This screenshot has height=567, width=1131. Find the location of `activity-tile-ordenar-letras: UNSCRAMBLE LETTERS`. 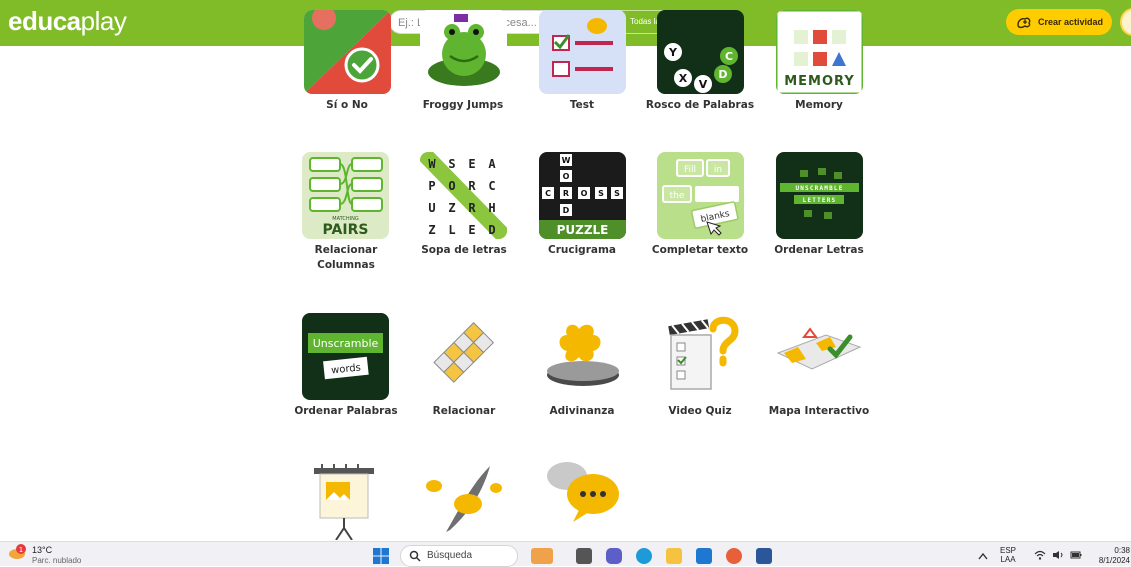

activity-tile-ordenar-letras: UNSCRAMBLE LETTERS is located at coordinates (819, 195).